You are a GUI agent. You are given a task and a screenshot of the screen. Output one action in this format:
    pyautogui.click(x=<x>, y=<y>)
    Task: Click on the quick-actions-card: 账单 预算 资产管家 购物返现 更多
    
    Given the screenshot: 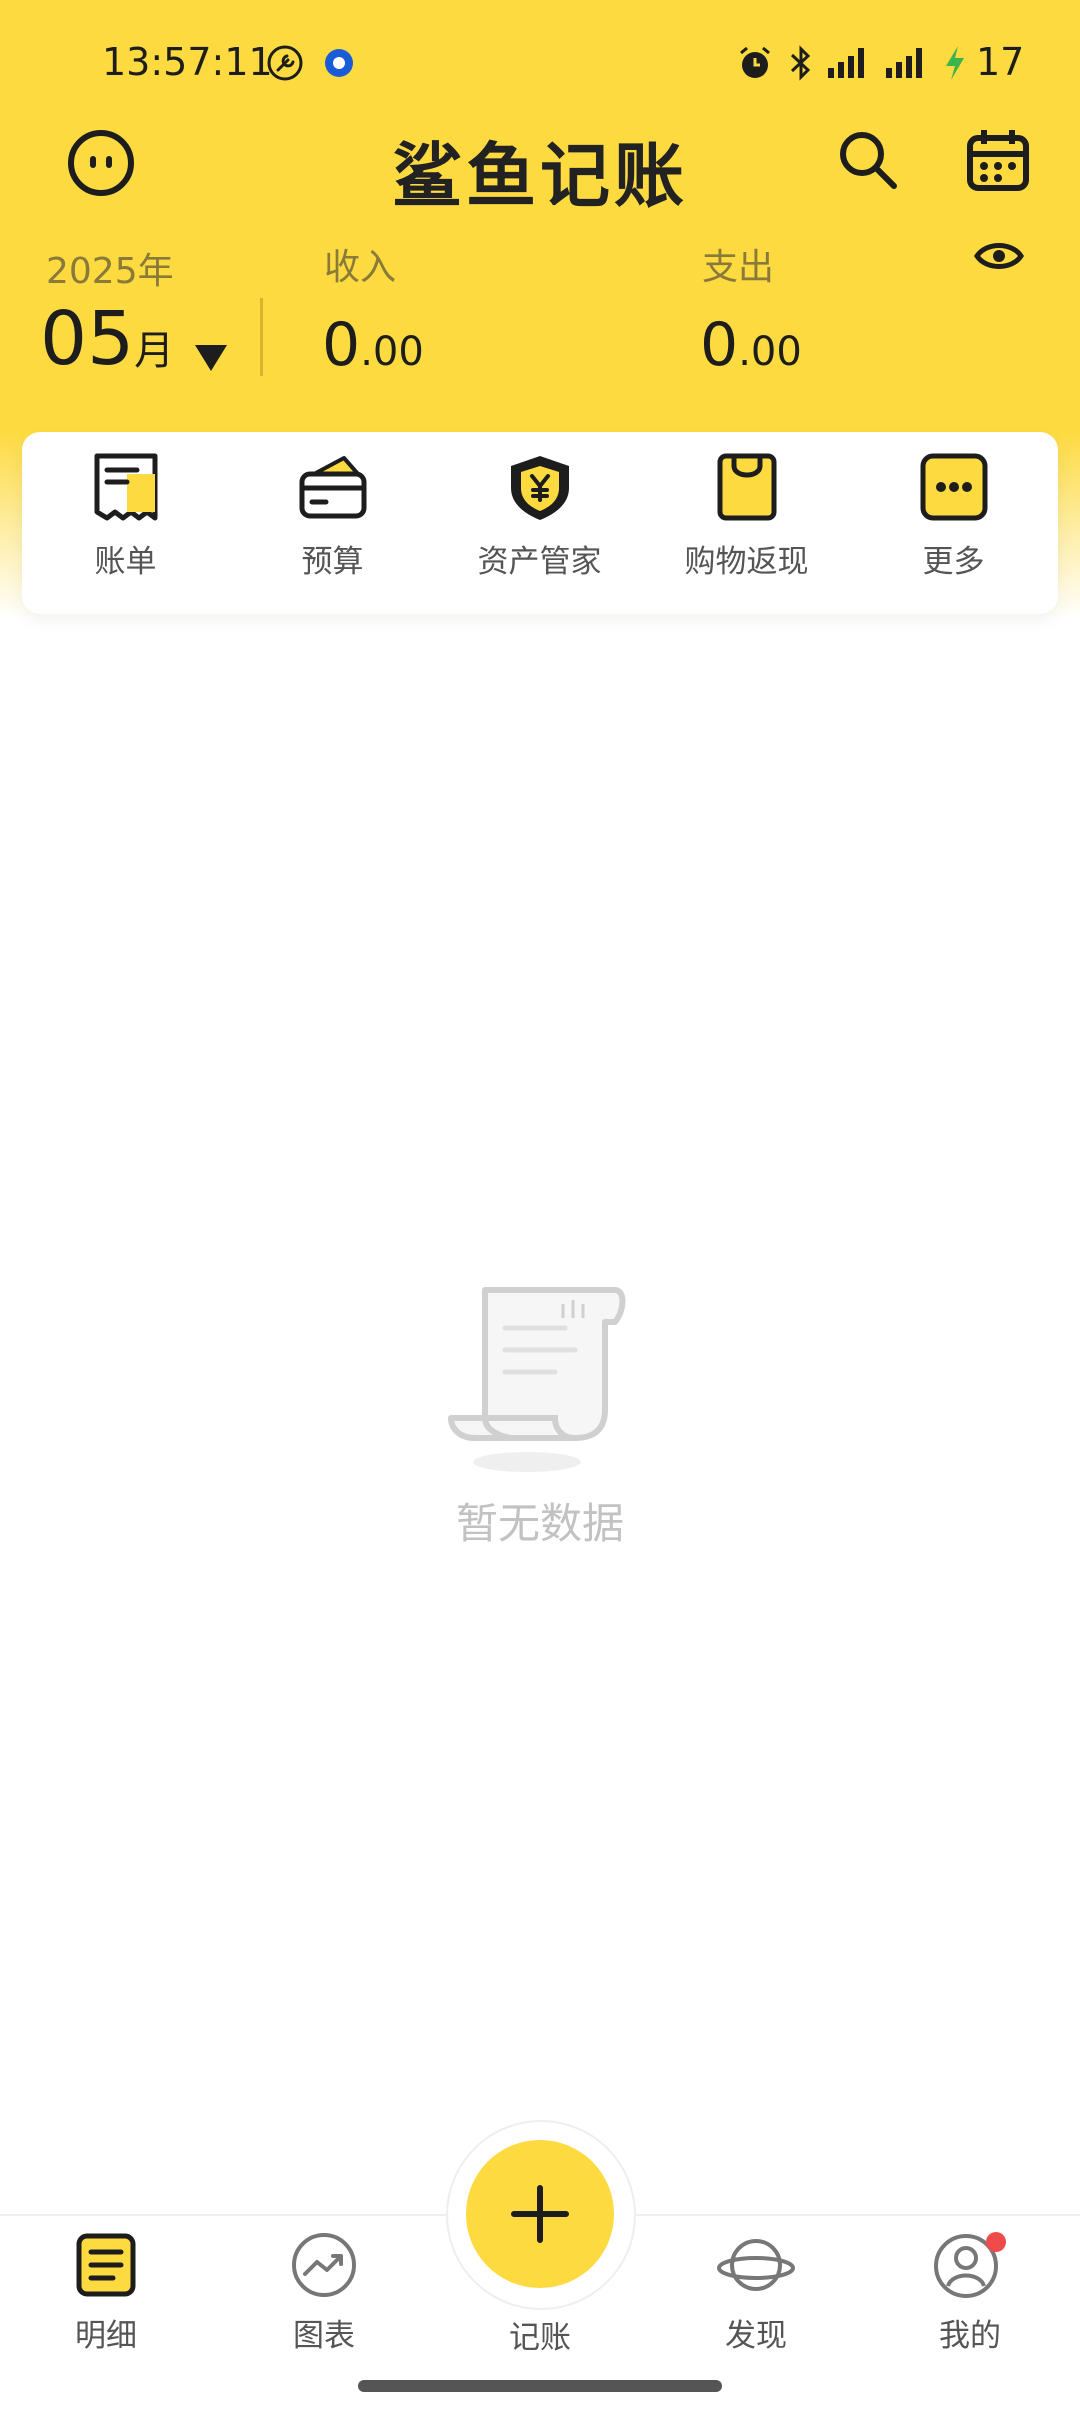 What is the action you would take?
    pyautogui.click(x=540, y=523)
    